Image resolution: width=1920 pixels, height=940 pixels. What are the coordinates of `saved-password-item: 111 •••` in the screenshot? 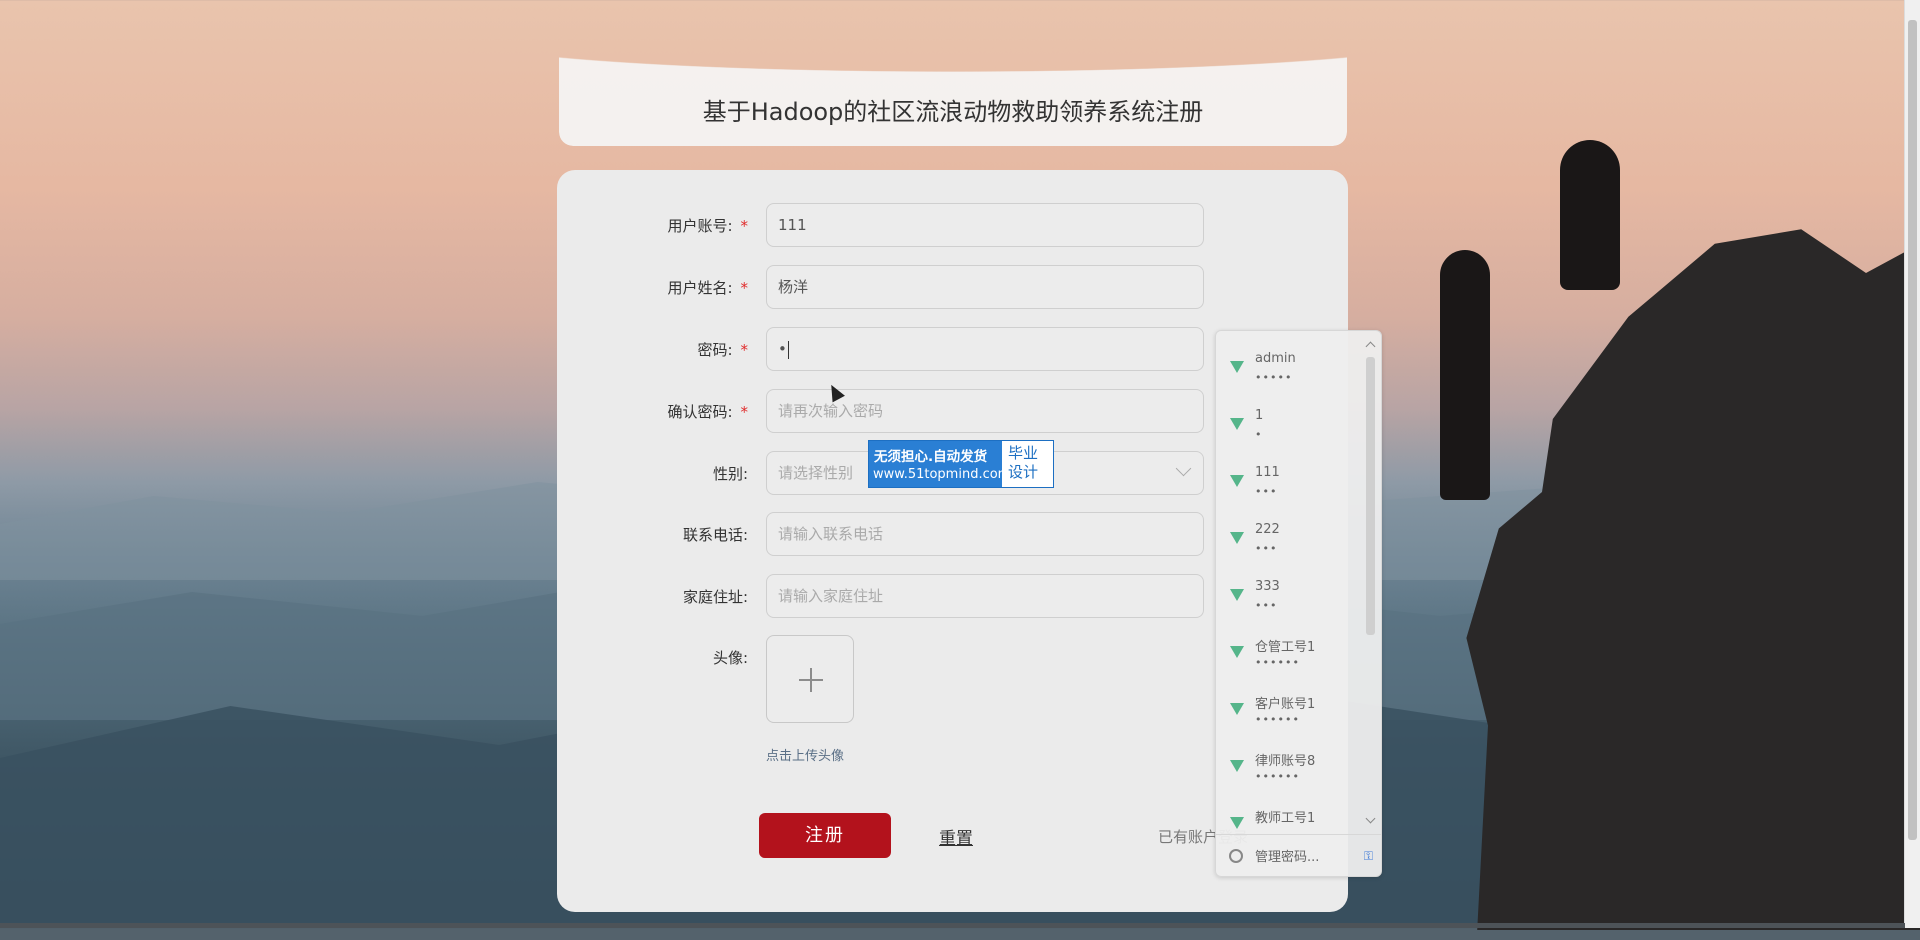 It's located at (1291, 481).